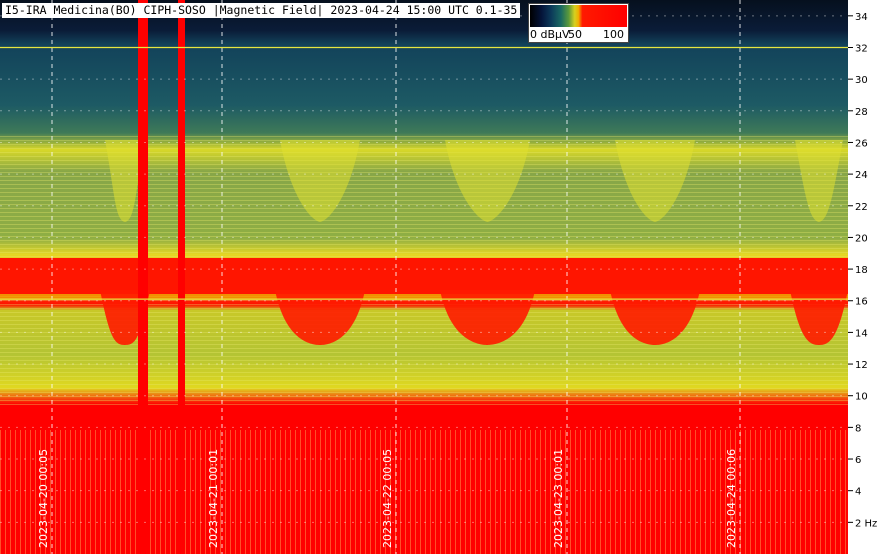 This screenshot has width=885, height=554. What do you see at coordinates (861, 48) in the screenshot?
I see `y-tick-label: 32` at bounding box center [861, 48].